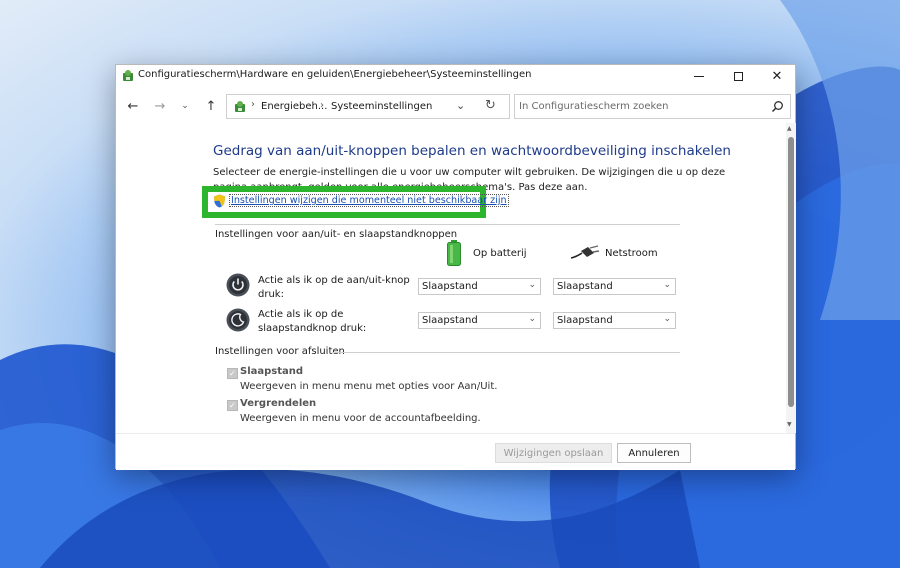  What do you see at coordinates (553, 453) in the screenshot?
I see `save-changes-button: Wijzigingen opslaan` at bounding box center [553, 453].